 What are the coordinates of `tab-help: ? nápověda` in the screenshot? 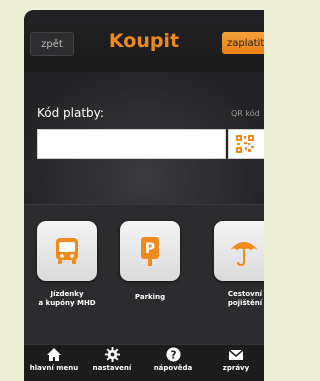 It's located at (173, 364).